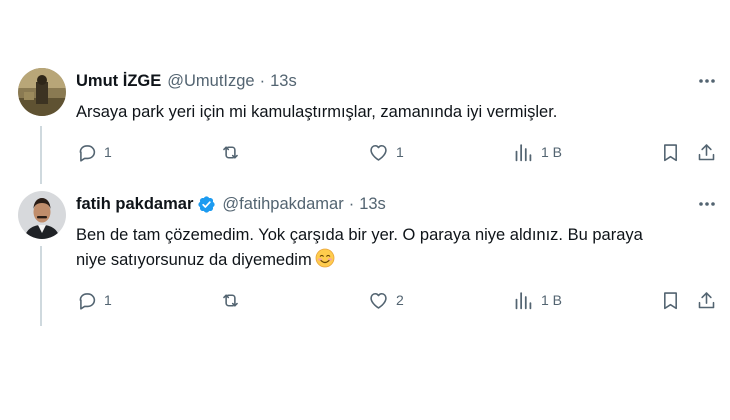  I want to click on tweet-1-actions: 1 1 1 B, so click(401, 152).